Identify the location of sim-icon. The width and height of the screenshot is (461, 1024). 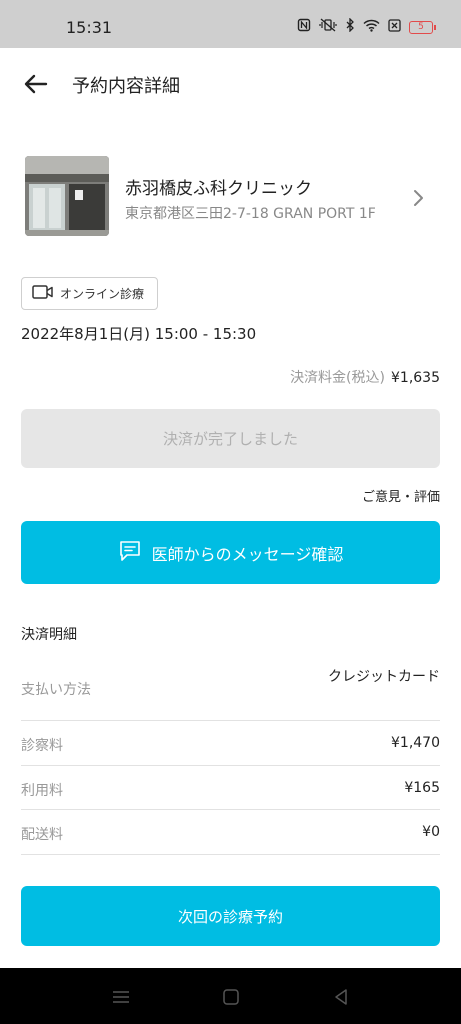
(394, 27).